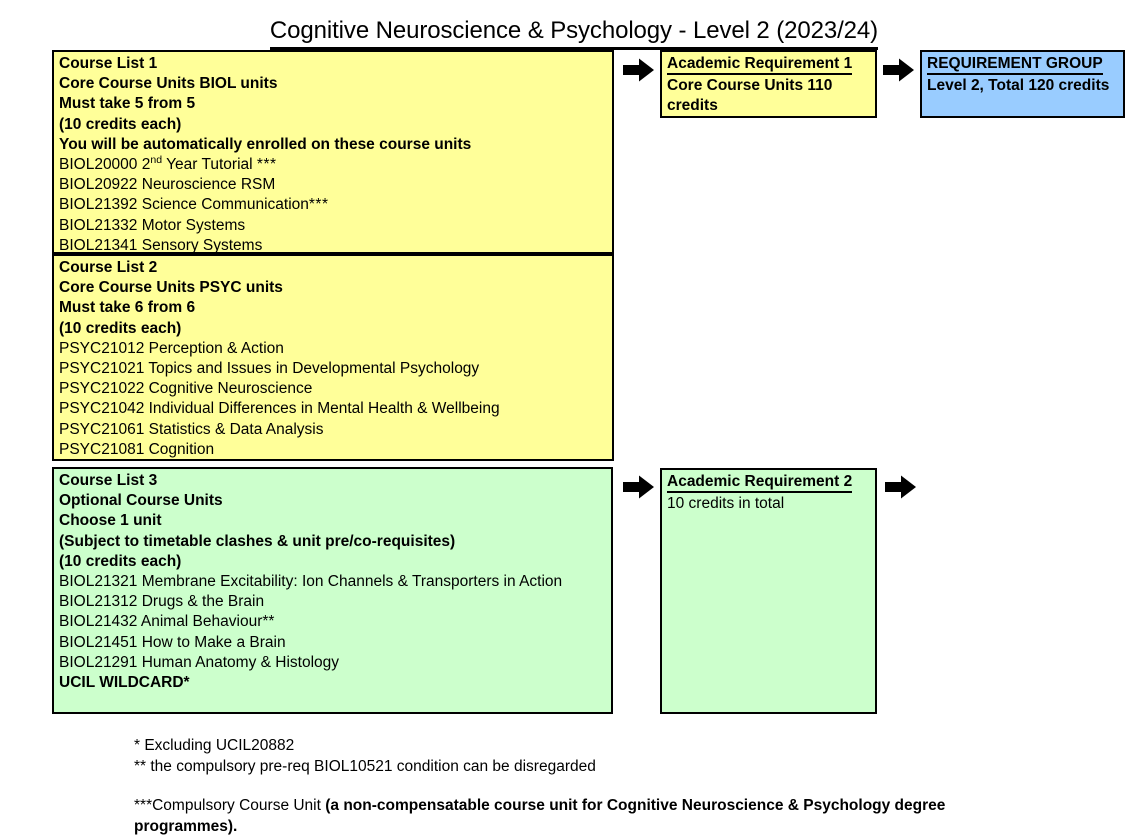 The height and width of the screenshot is (837, 1148). What do you see at coordinates (137, 449) in the screenshot?
I see `course-unit-row: PSYC21081 Cognition` at bounding box center [137, 449].